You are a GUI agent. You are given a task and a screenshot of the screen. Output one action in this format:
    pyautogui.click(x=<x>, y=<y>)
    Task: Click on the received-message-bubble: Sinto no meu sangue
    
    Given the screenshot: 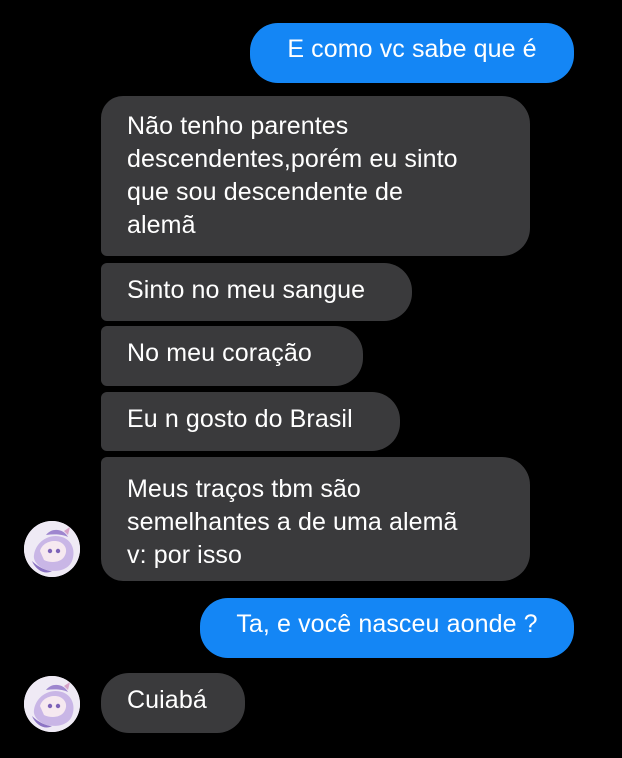 What is the action you would take?
    pyautogui.click(x=256, y=292)
    